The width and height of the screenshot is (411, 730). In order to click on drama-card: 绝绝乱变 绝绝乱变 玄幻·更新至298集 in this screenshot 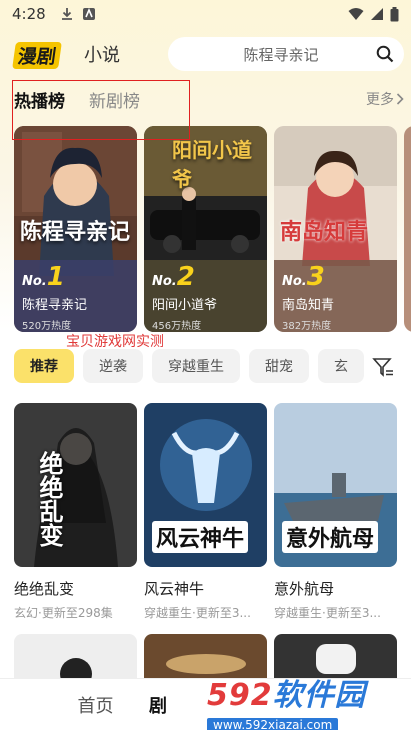, I will do `click(75, 513)`.